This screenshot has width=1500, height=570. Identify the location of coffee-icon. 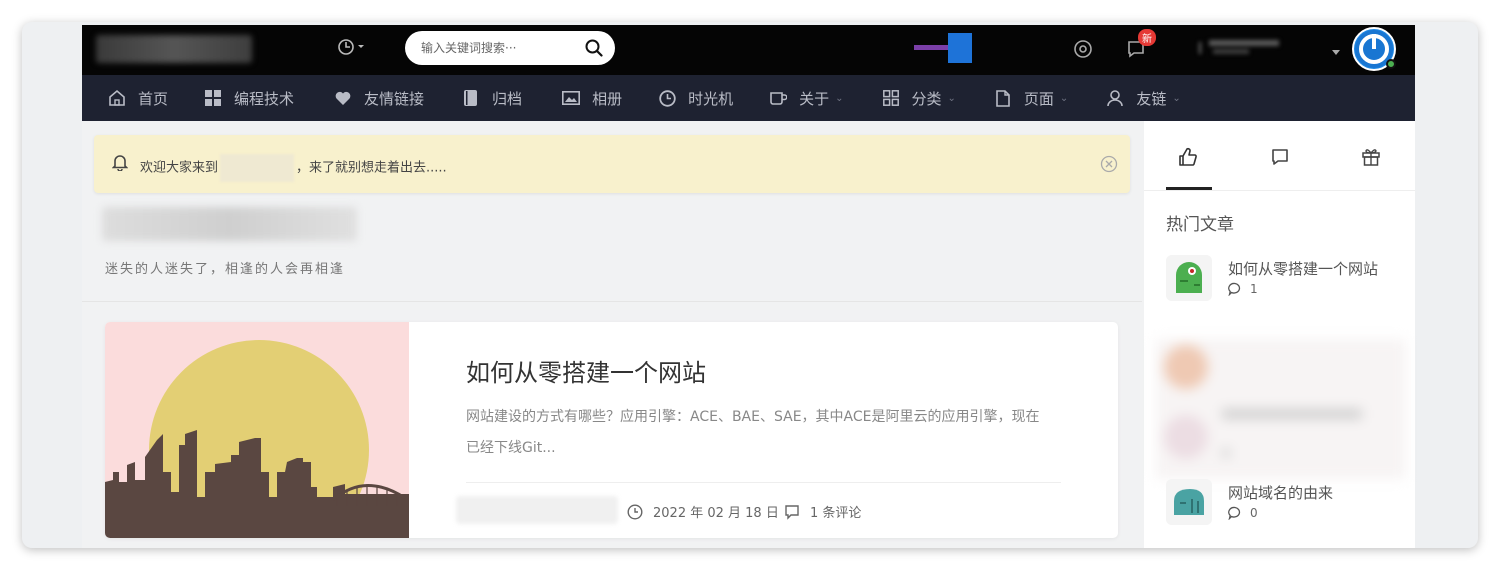
(778, 98).